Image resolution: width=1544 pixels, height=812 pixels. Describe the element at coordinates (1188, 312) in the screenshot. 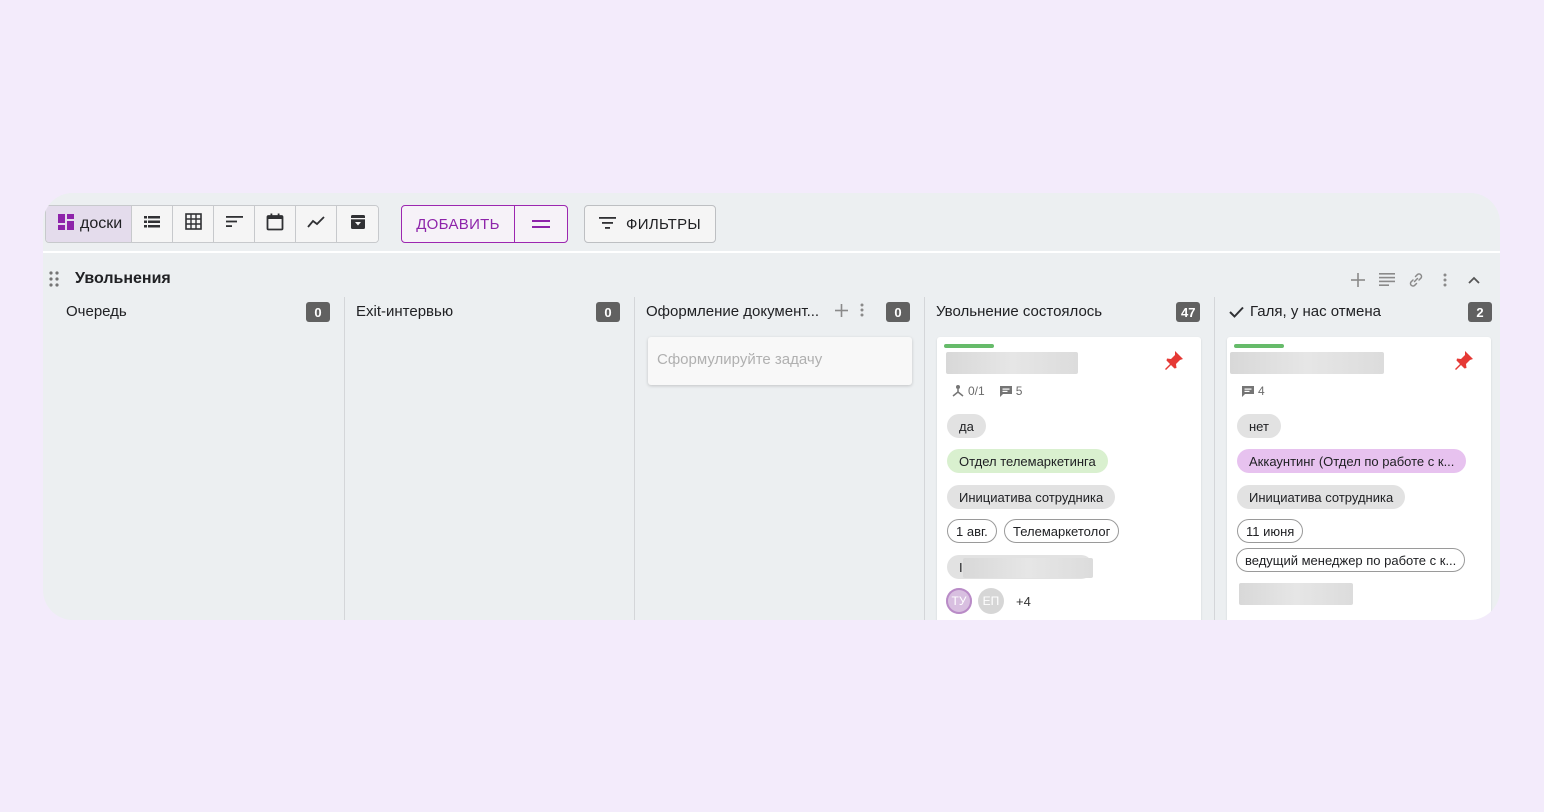

I see `column-count-badge: 47` at that location.